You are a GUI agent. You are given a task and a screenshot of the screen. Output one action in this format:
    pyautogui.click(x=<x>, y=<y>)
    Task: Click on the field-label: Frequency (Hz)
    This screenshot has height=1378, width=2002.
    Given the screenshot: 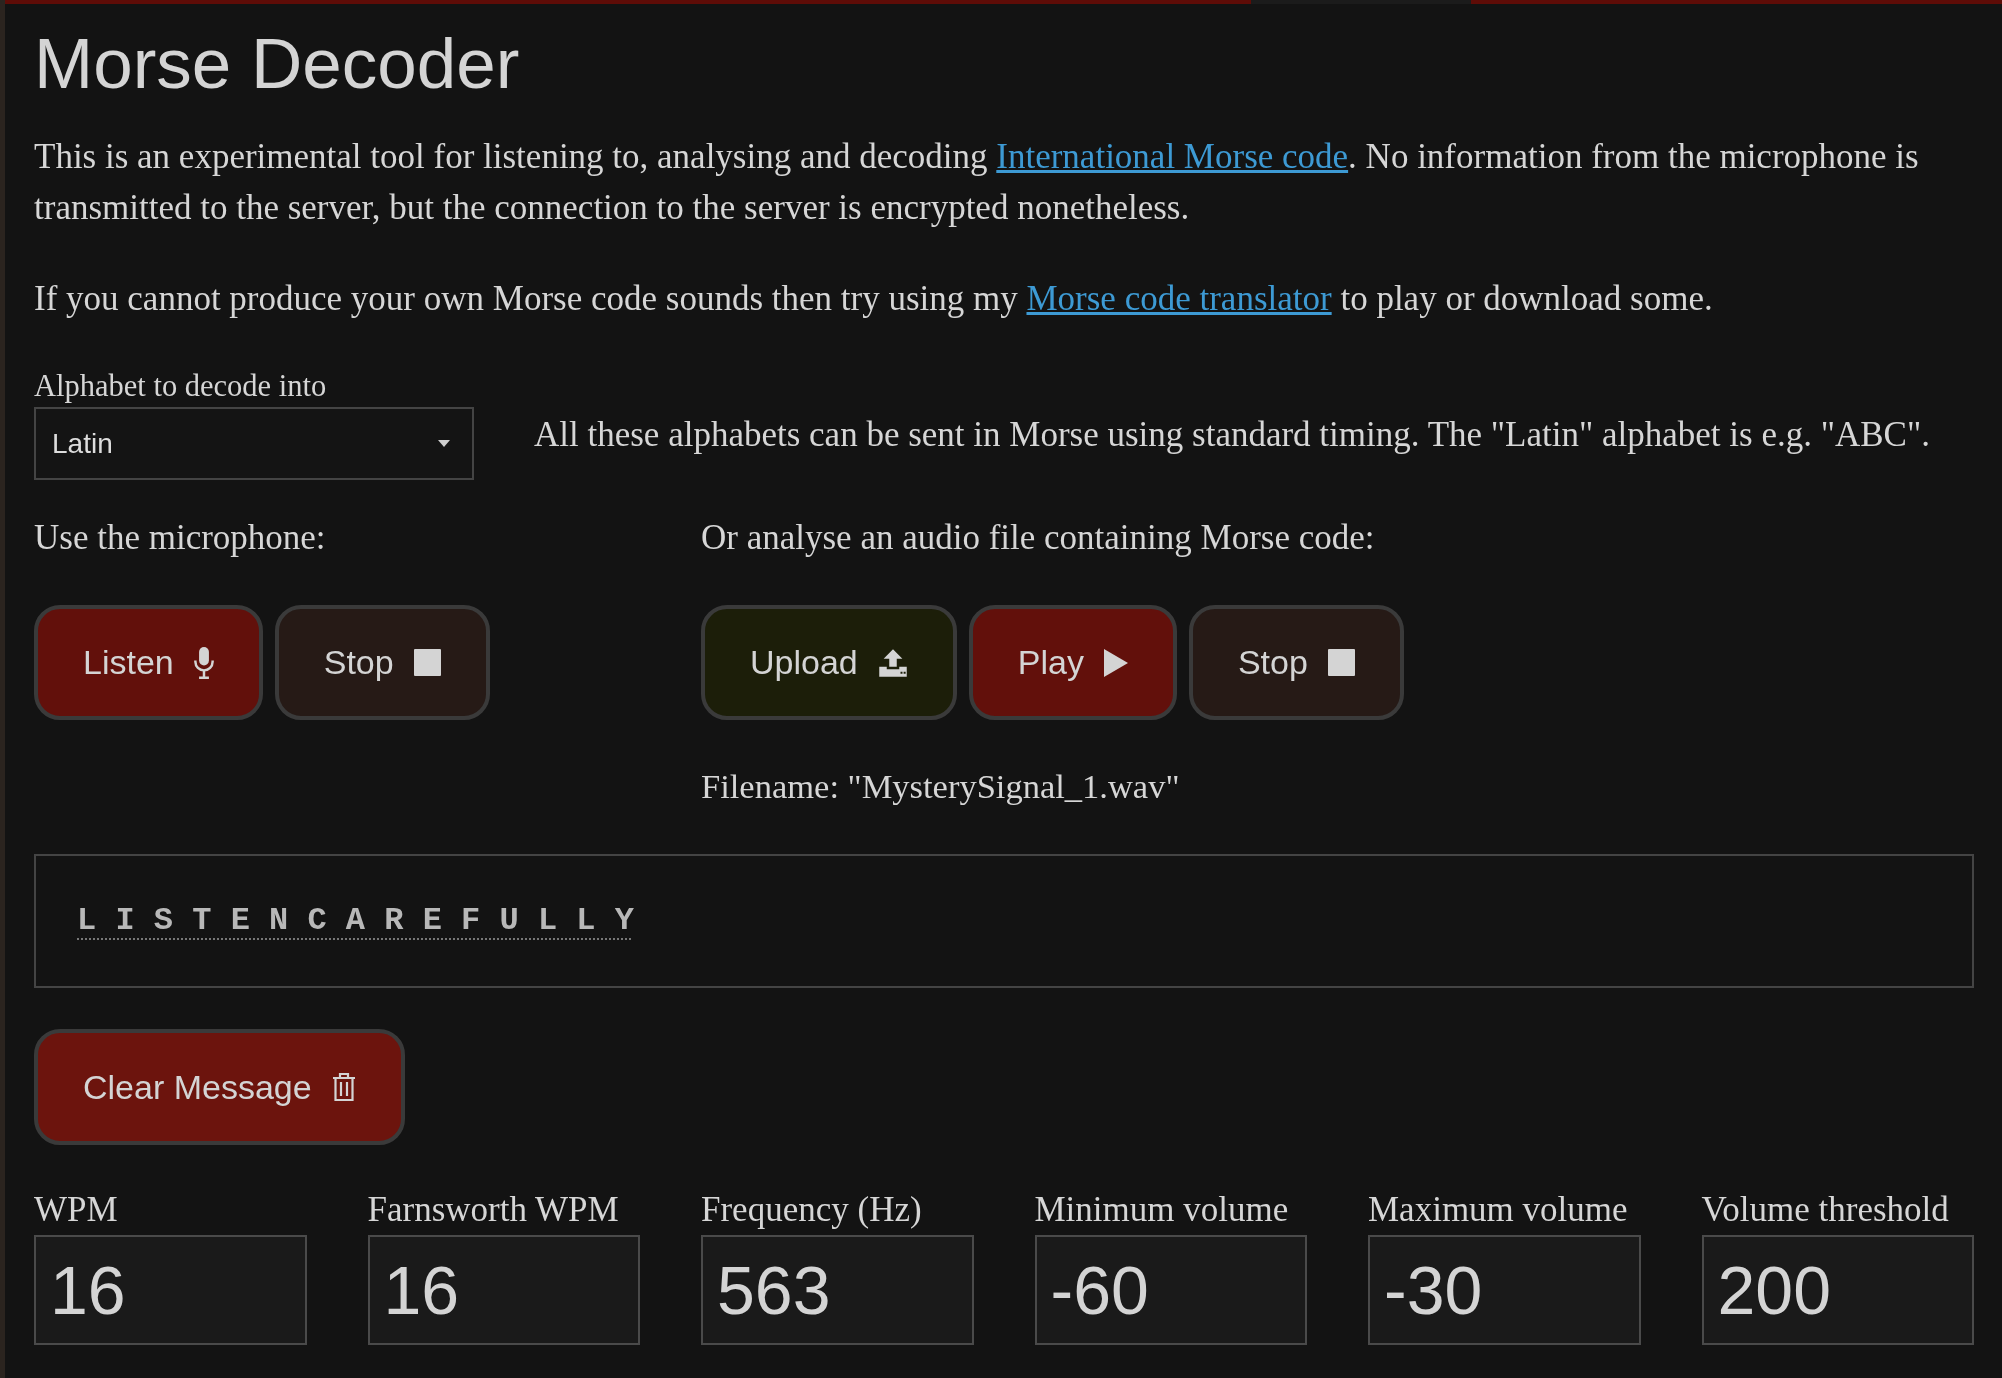 What is the action you would take?
    pyautogui.click(x=811, y=1210)
    